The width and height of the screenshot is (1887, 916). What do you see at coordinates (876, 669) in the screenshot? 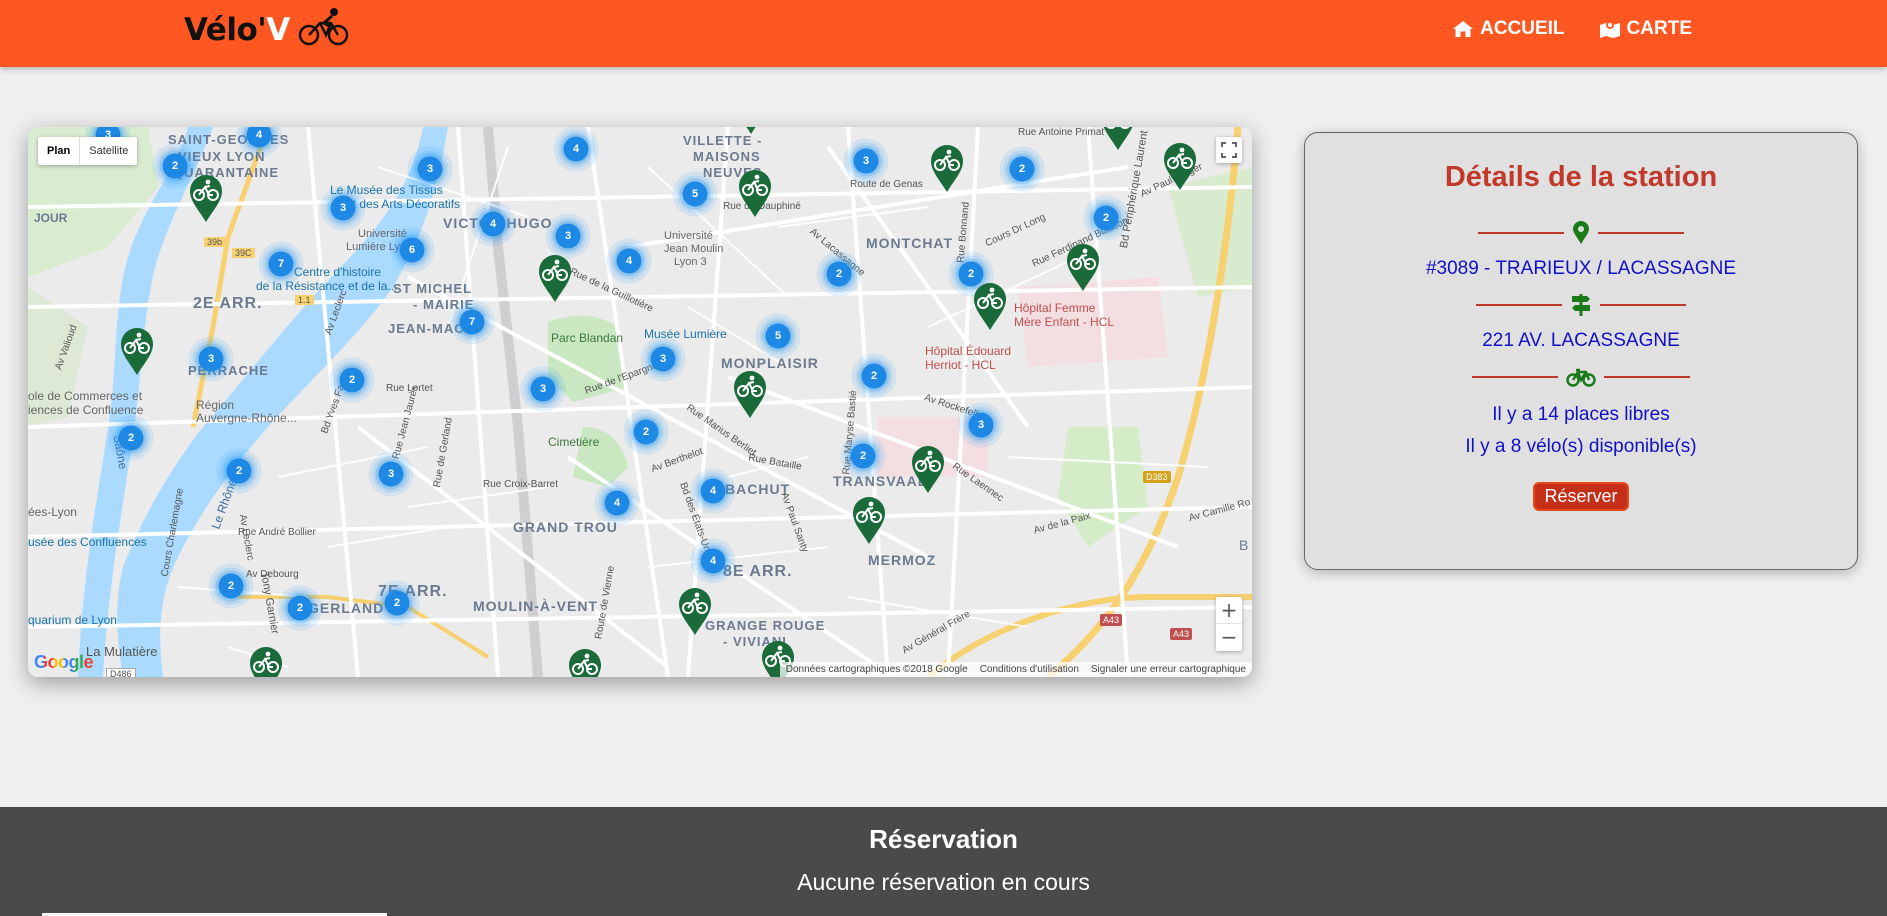
I see `map-data-credit: Données cartographiques ©2018 Google` at bounding box center [876, 669].